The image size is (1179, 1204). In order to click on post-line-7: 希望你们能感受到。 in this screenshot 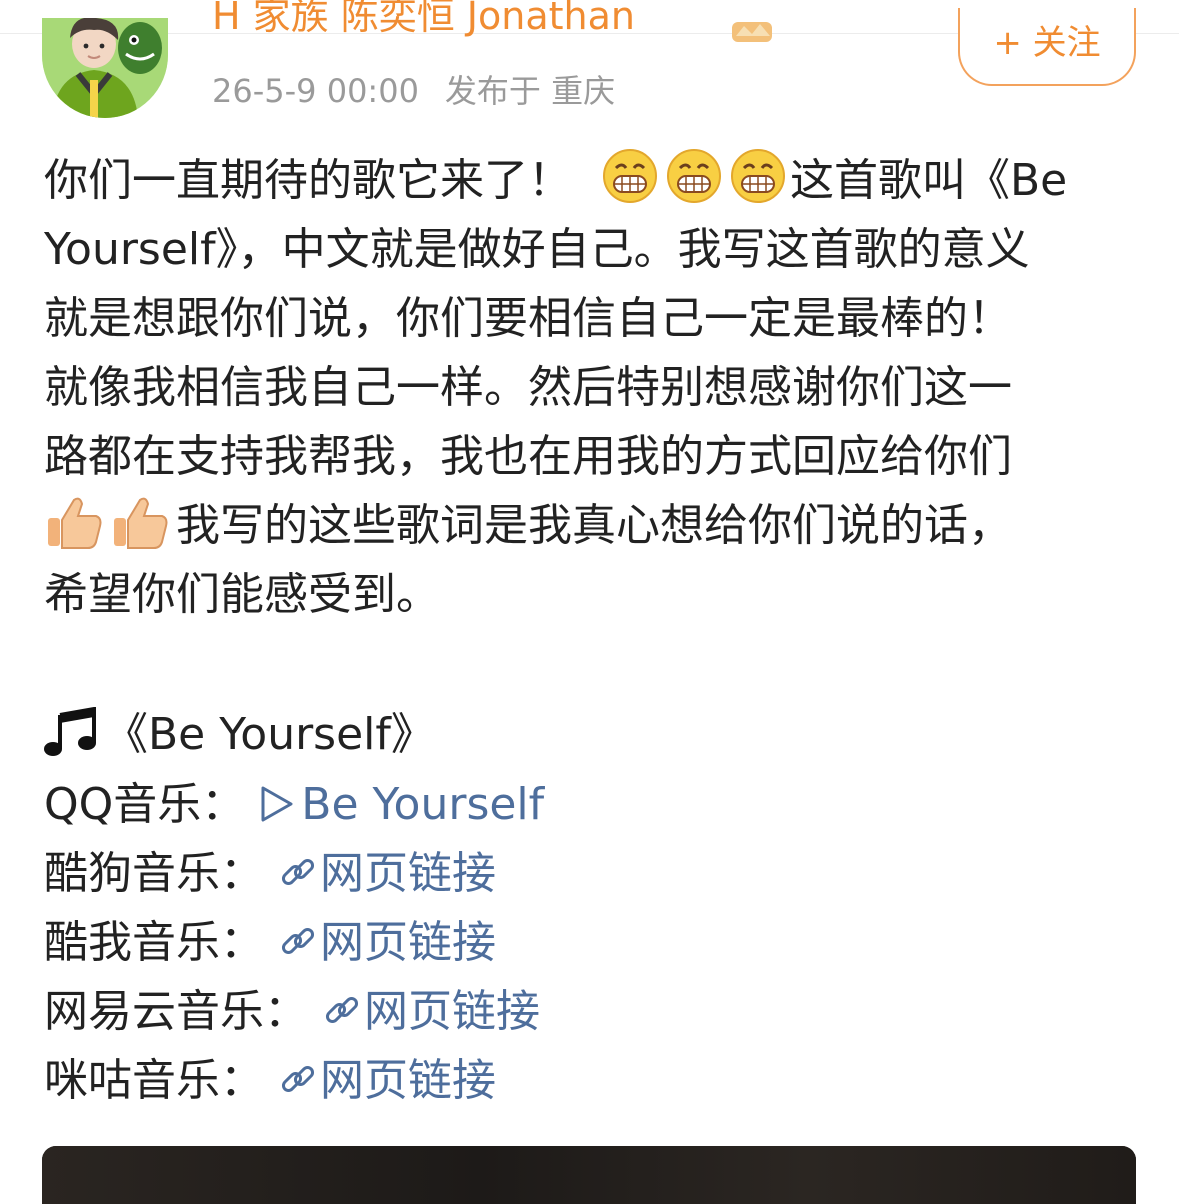, I will do `click(242, 594)`.